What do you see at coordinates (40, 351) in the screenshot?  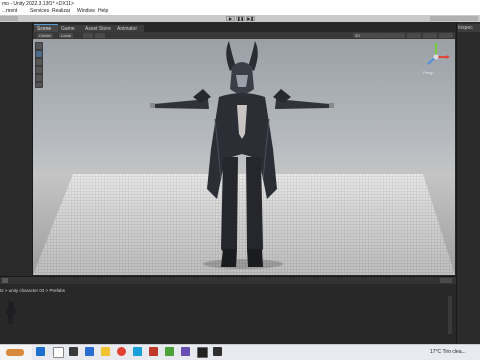 I see `start-button-icon` at bounding box center [40, 351].